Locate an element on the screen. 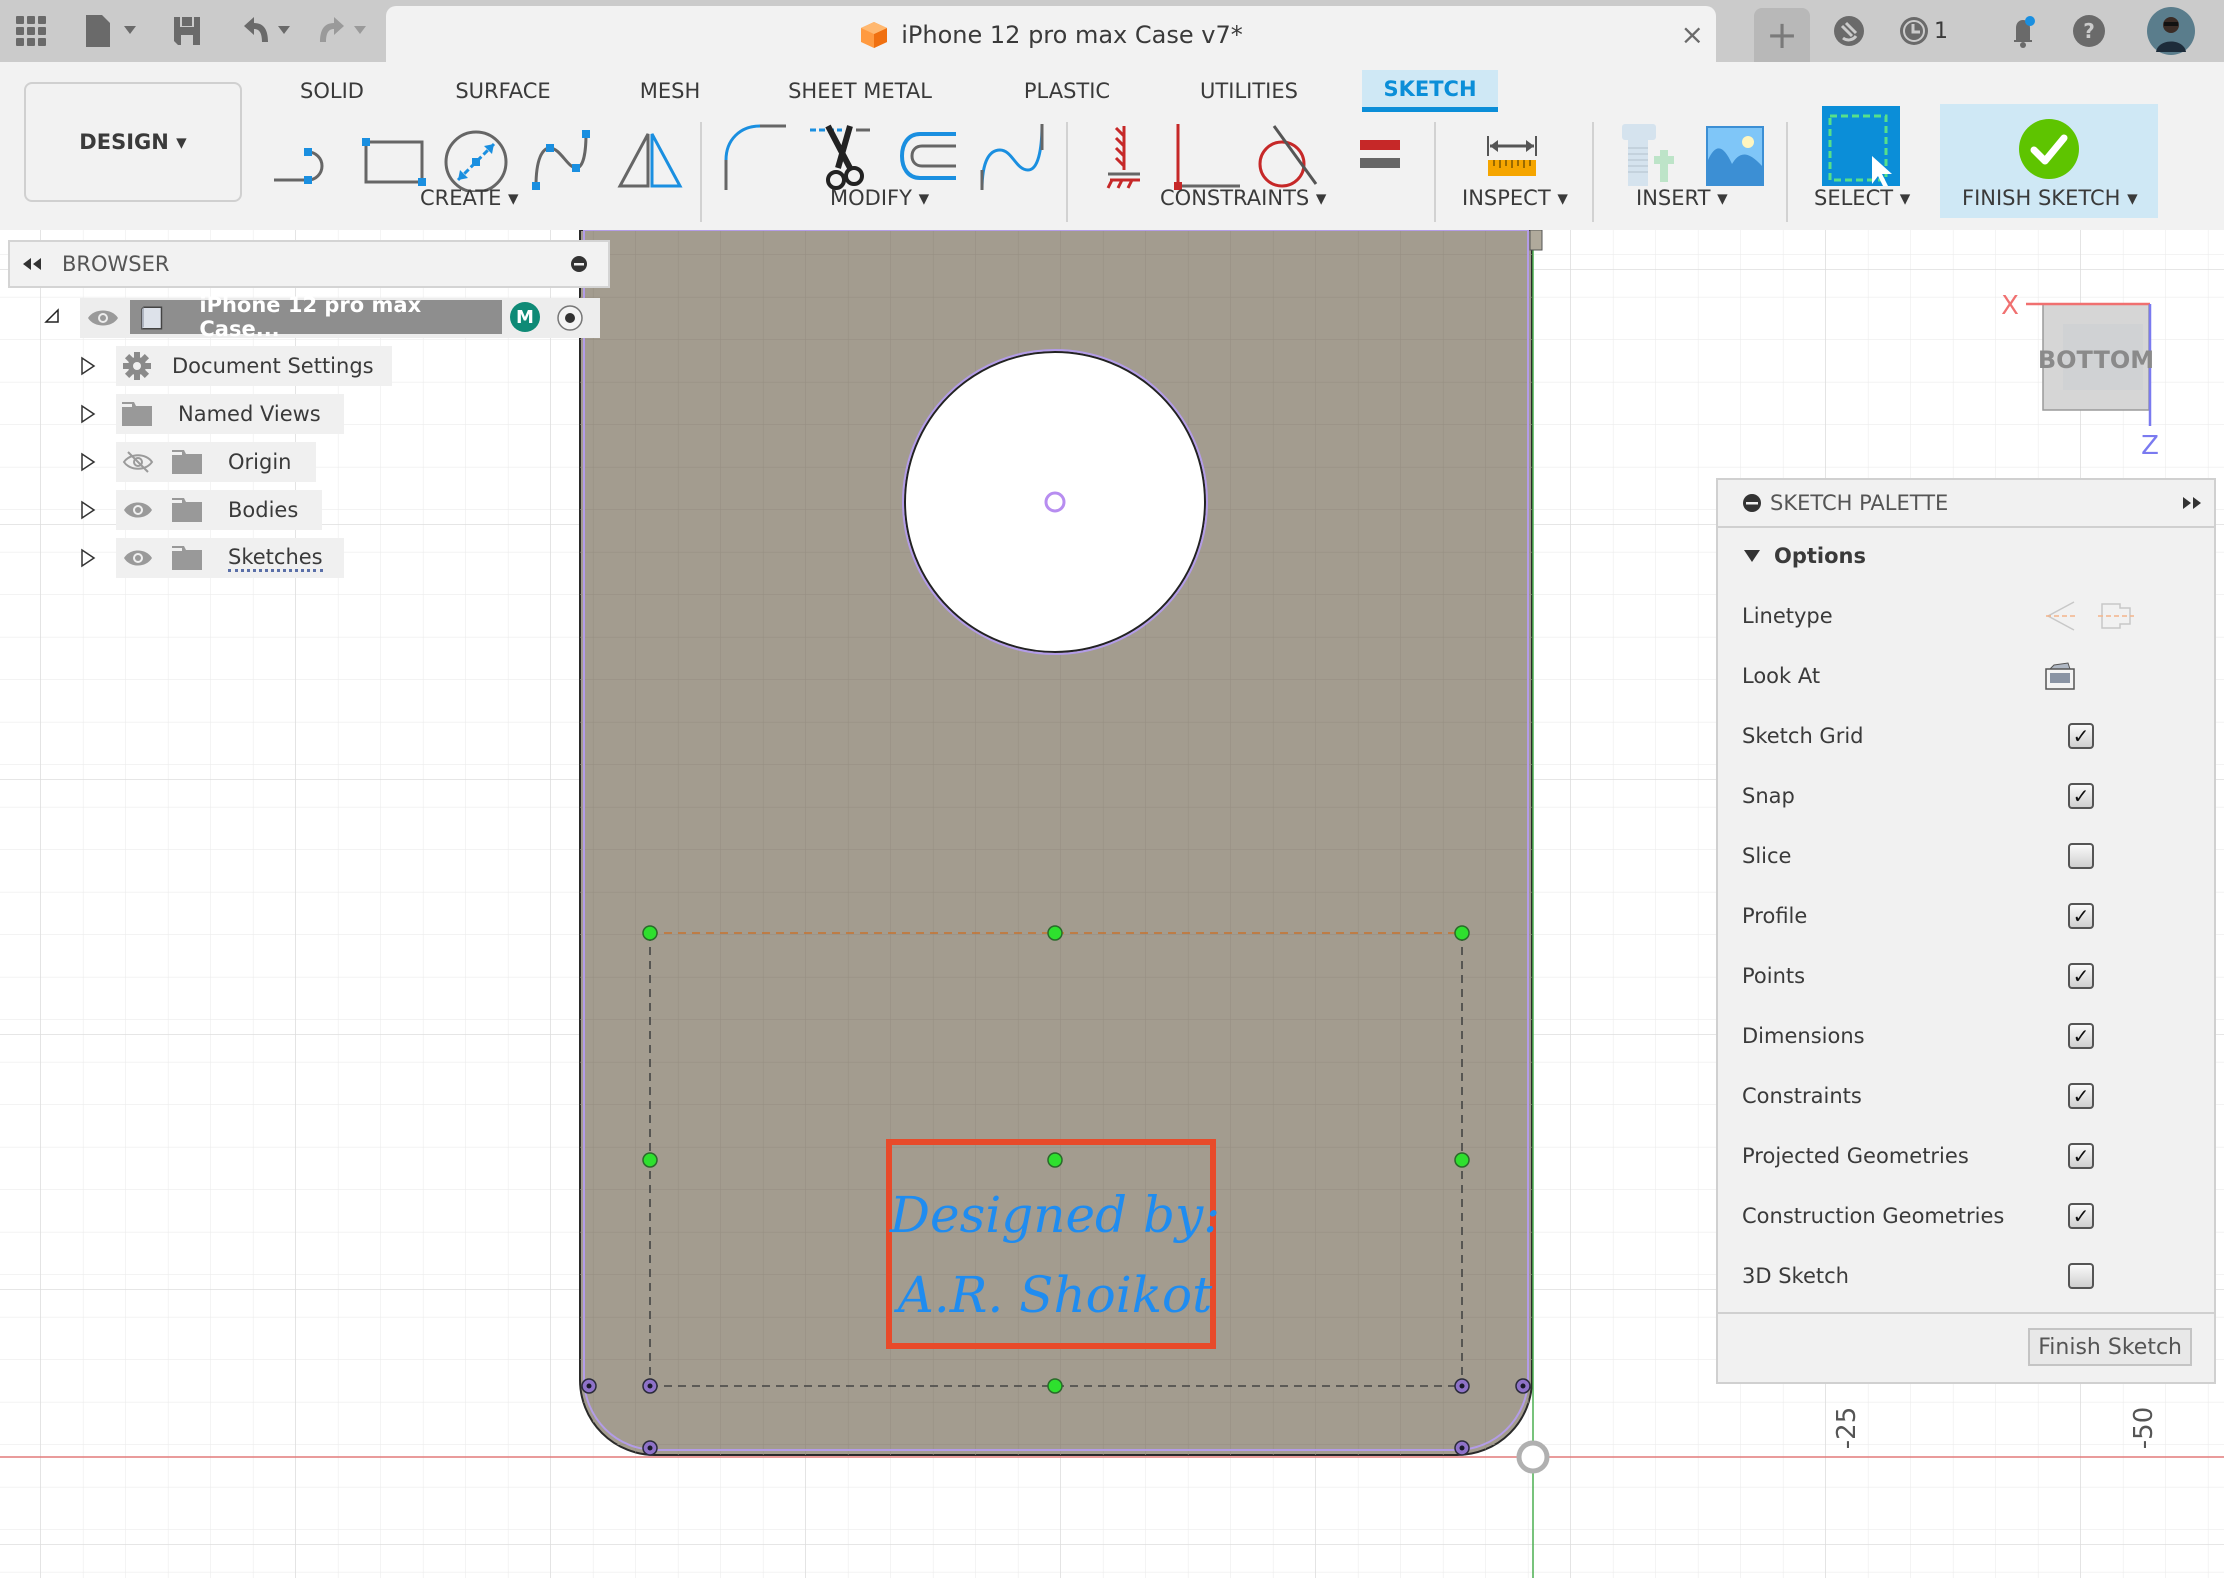 This screenshot has width=2224, height=1578. sketch-text-line1: Designed by: is located at coordinates (1054, 1215).